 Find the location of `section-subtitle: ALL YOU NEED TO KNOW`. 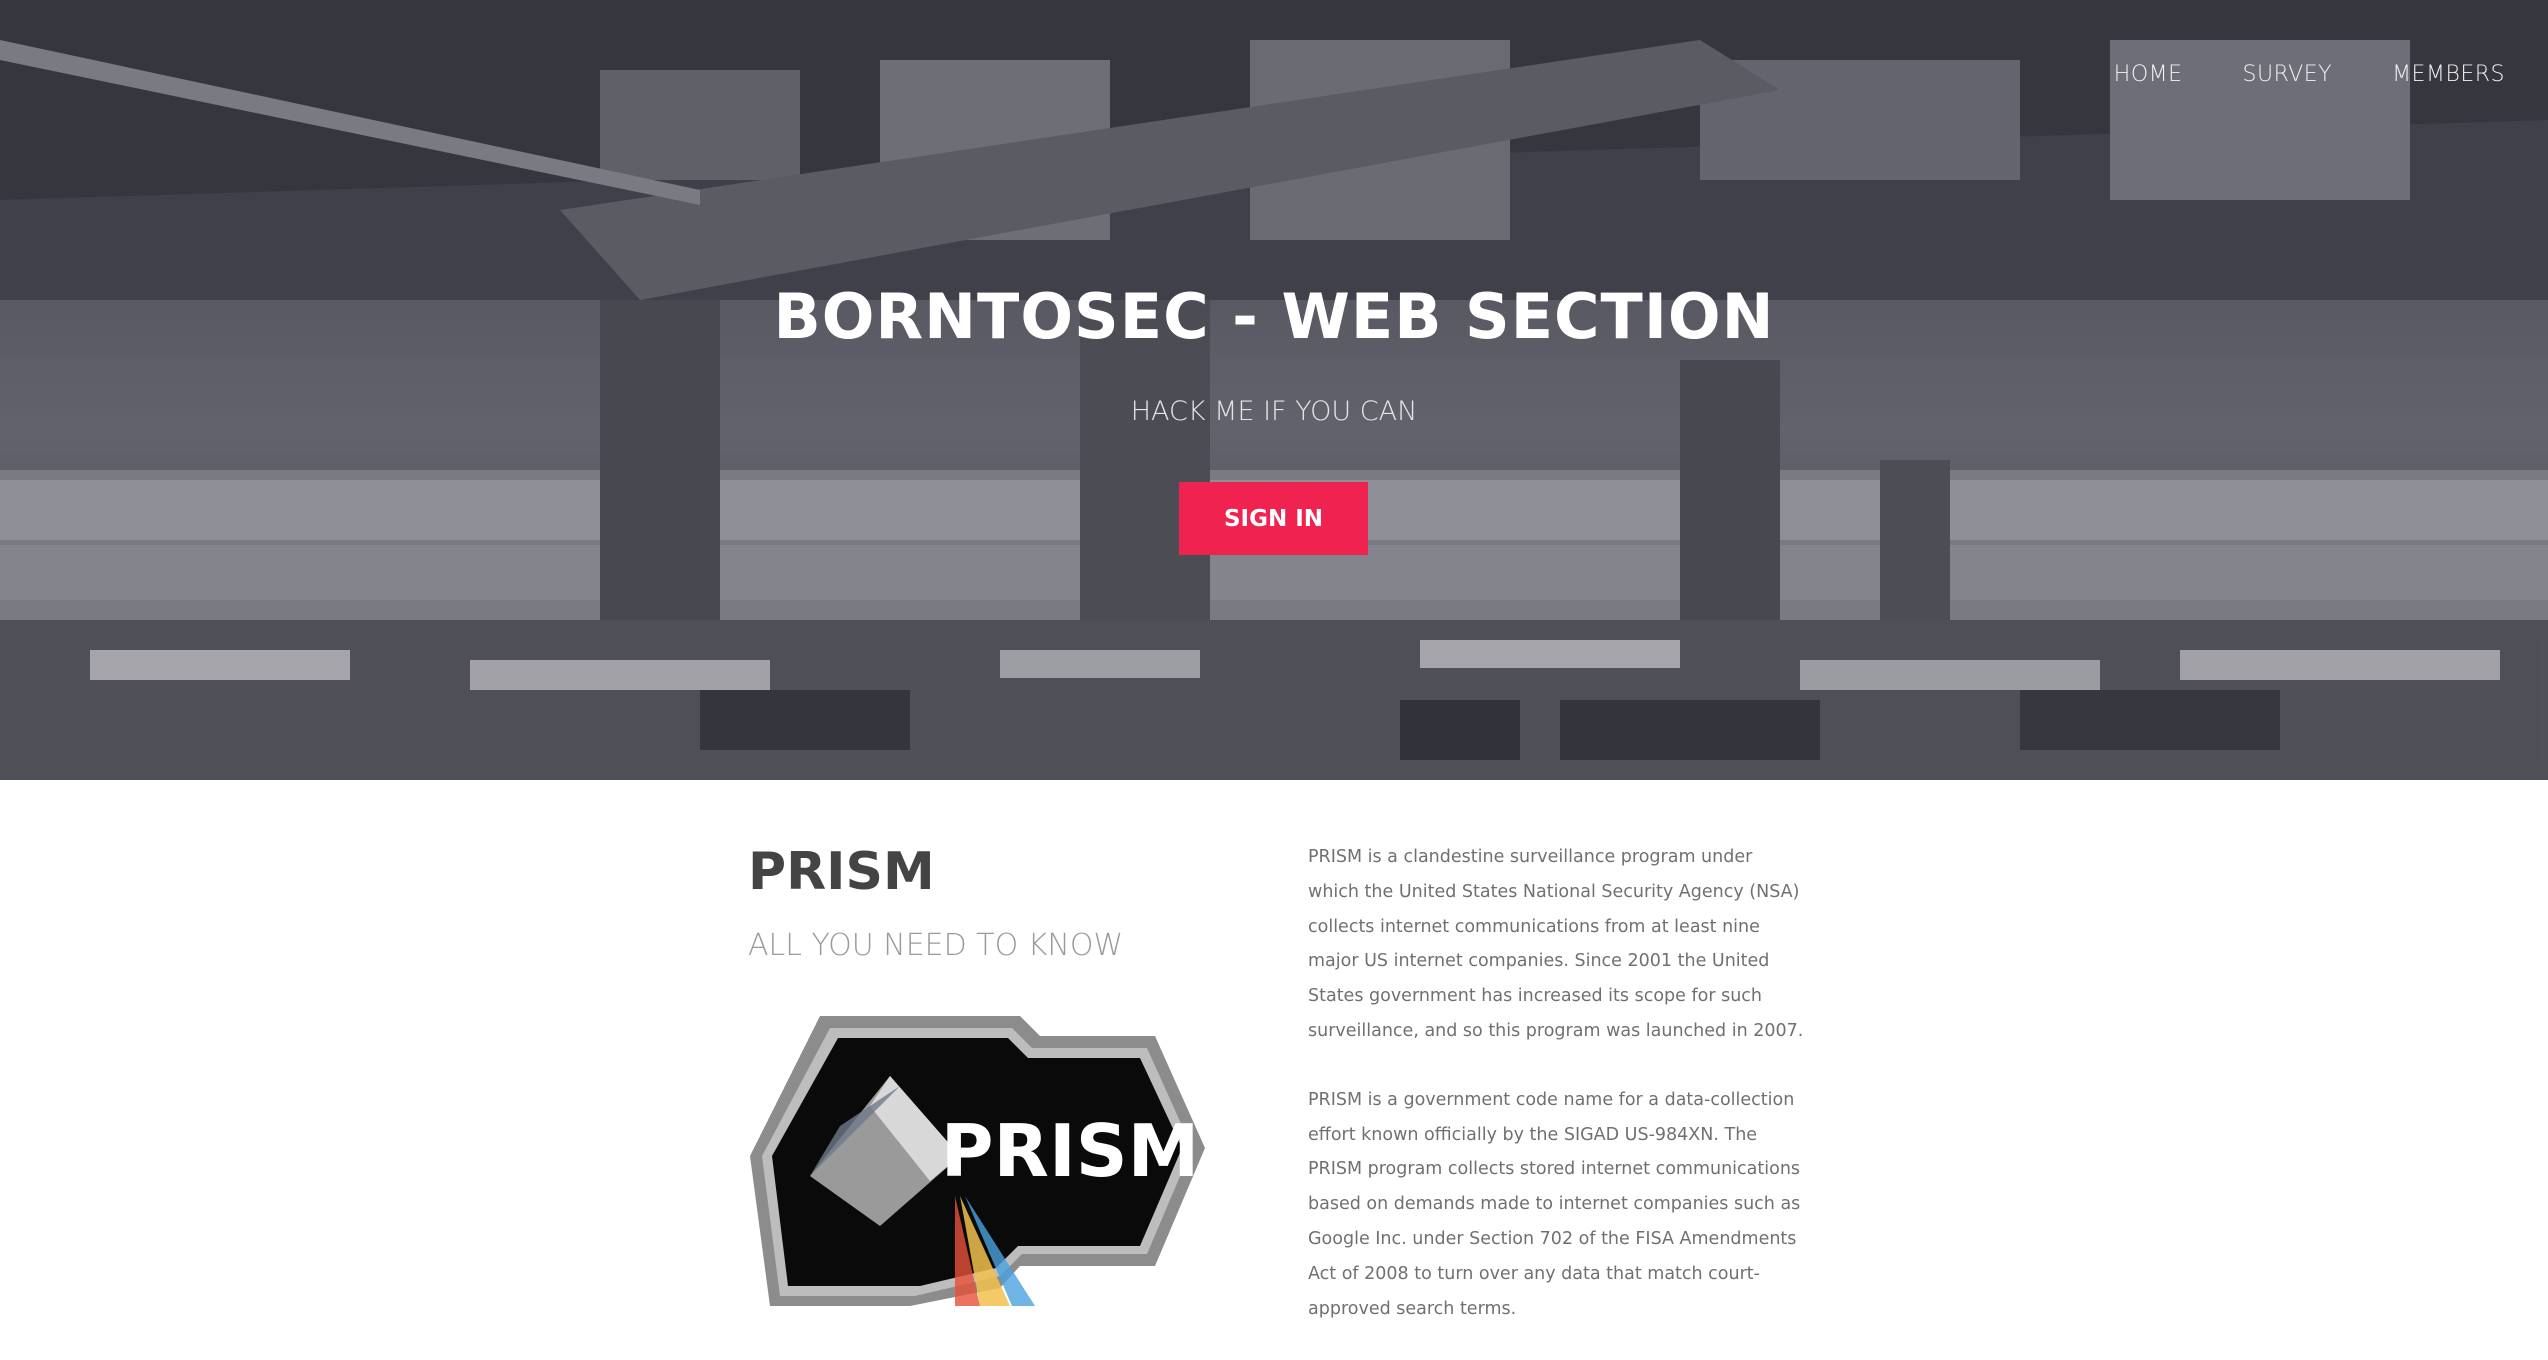

section-subtitle: ALL YOU NEED TO KNOW is located at coordinates (936, 945).